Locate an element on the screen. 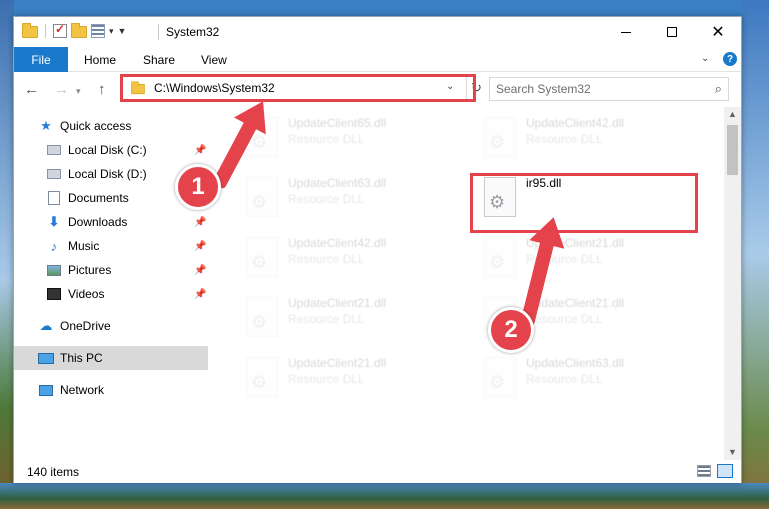 The height and width of the screenshot is (509, 769). sidebar-item-this-pc: This PC is located at coordinates (111, 358).